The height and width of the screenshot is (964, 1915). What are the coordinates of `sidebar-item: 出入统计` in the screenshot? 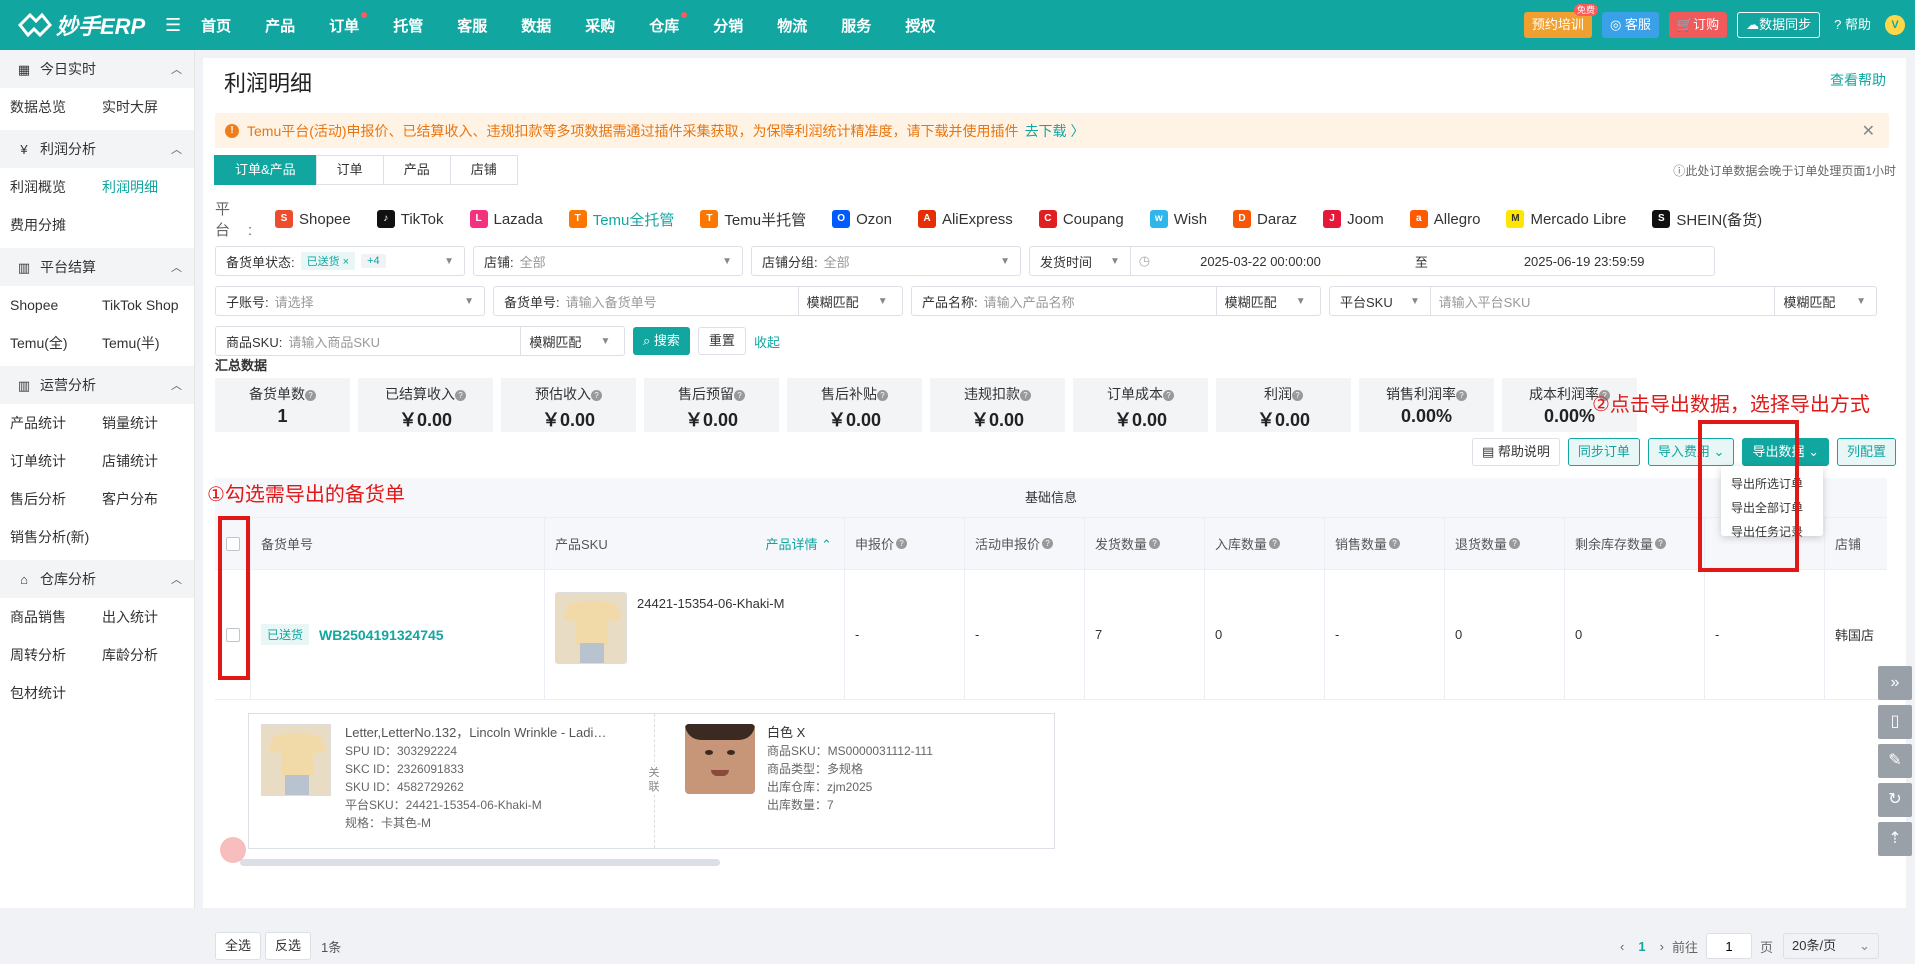 It's located at (148, 621).